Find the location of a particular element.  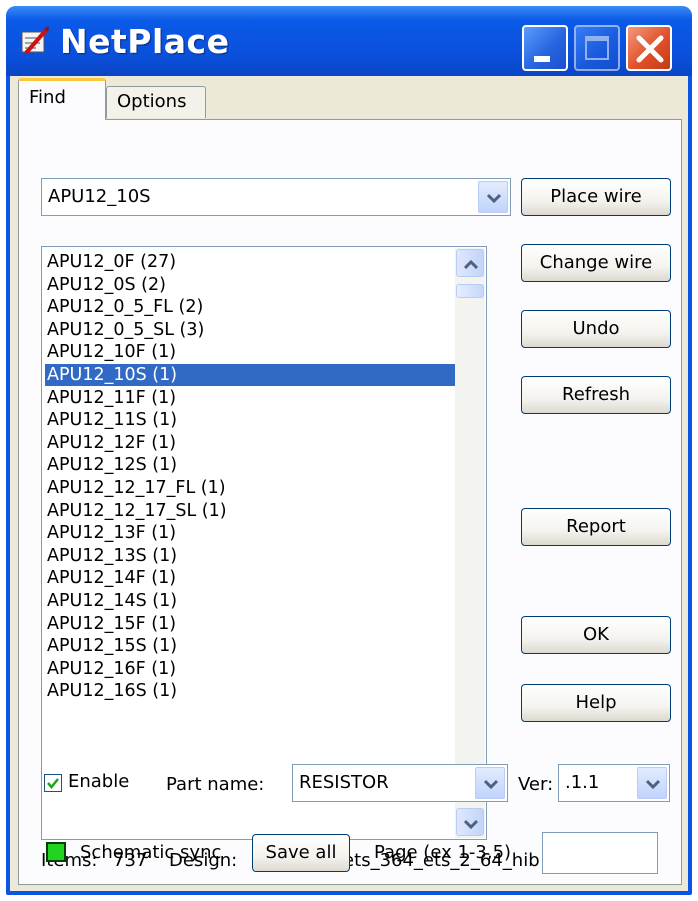

part-name-dropdown-button is located at coordinates (490, 783).